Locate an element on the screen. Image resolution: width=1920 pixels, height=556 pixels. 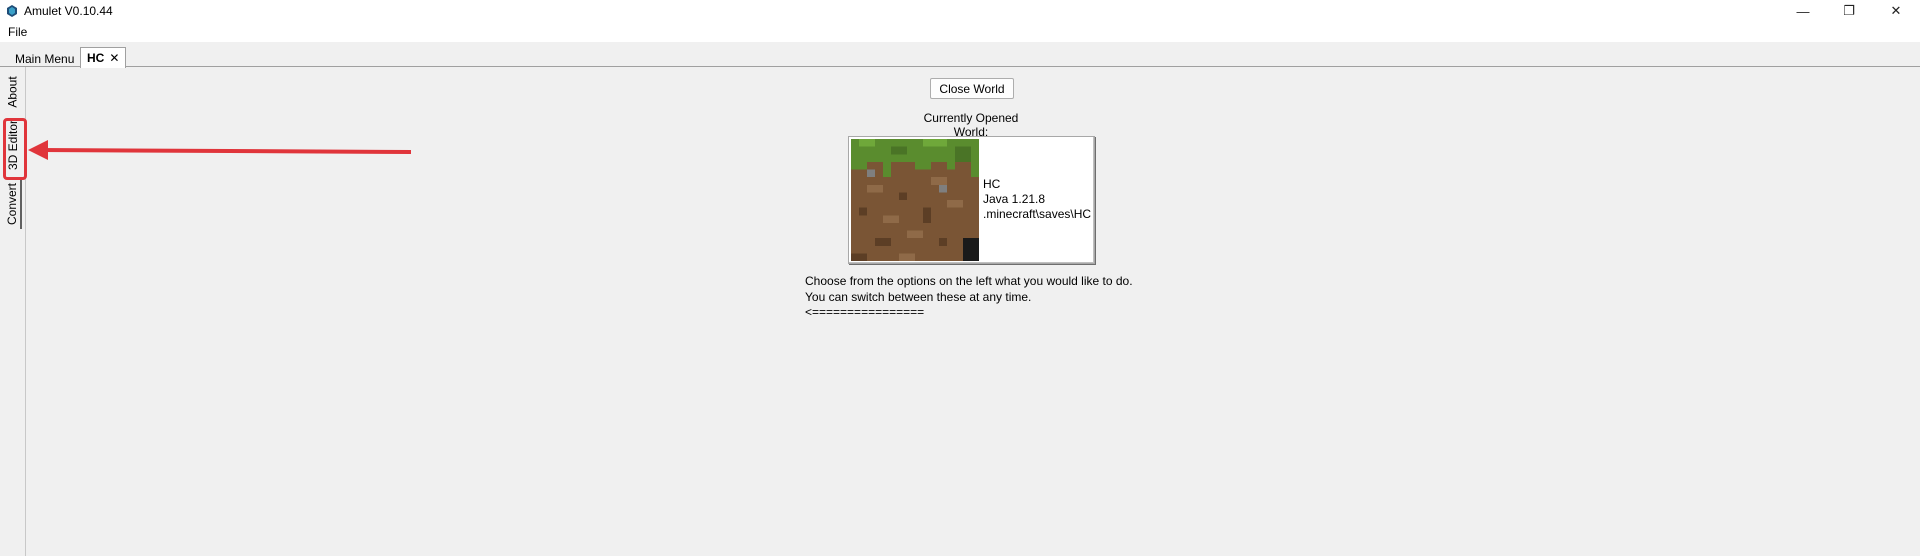
title-bar: Amulet V0.10.44 — ❐ ✕ is located at coordinates (960, 11).